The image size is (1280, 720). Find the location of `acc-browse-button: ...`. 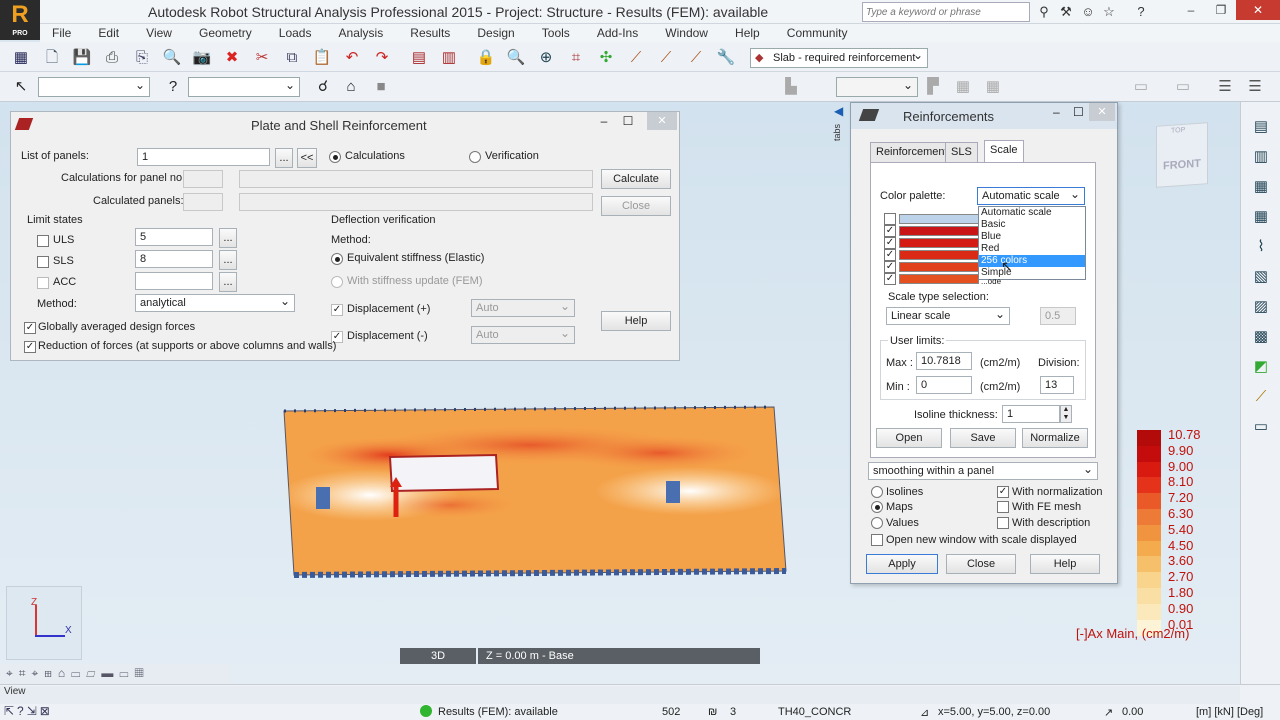

acc-browse-button: ... is located at coordinates (228, 282).